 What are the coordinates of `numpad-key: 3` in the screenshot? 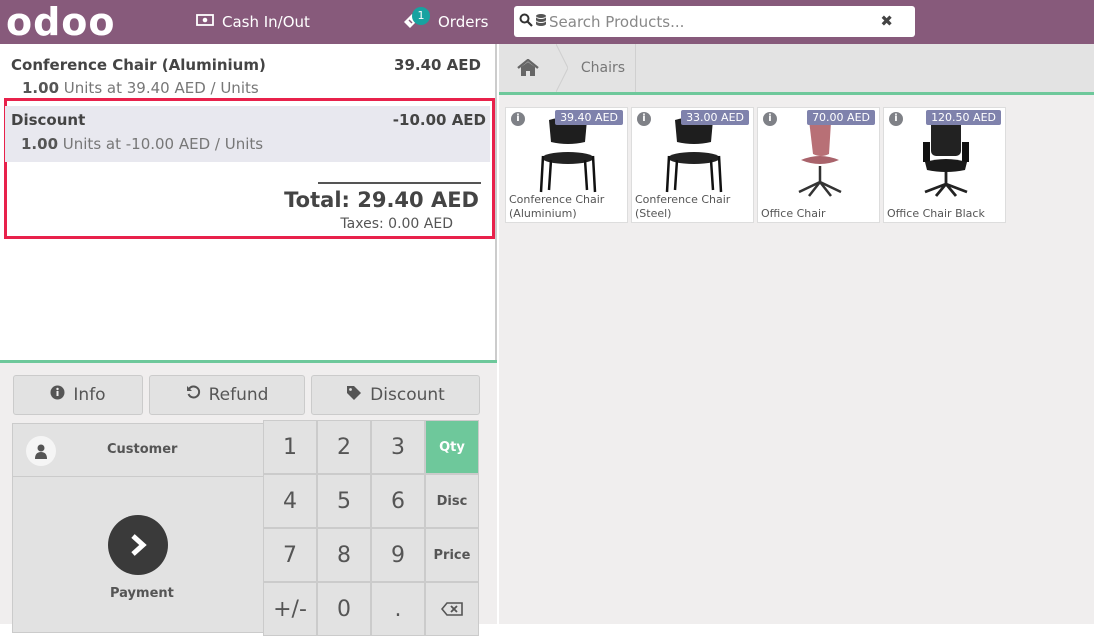 It's located at (398, 447).